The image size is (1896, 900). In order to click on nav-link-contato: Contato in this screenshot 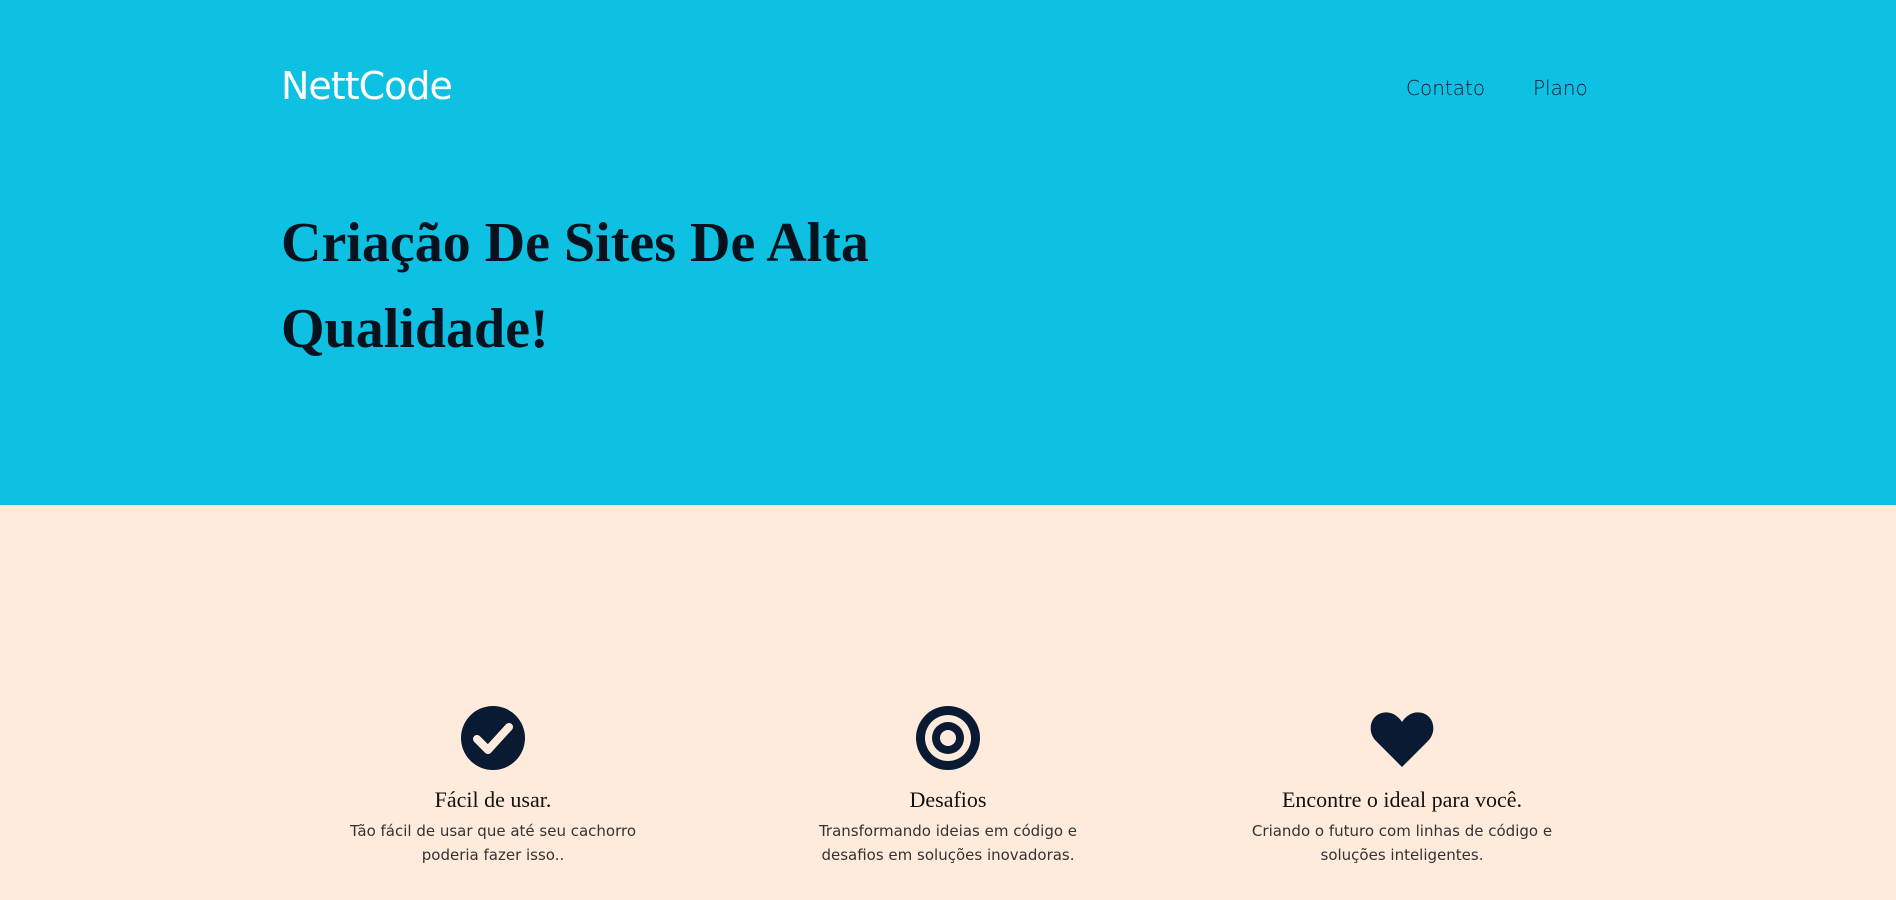, I will do `click(1445, 88)`.